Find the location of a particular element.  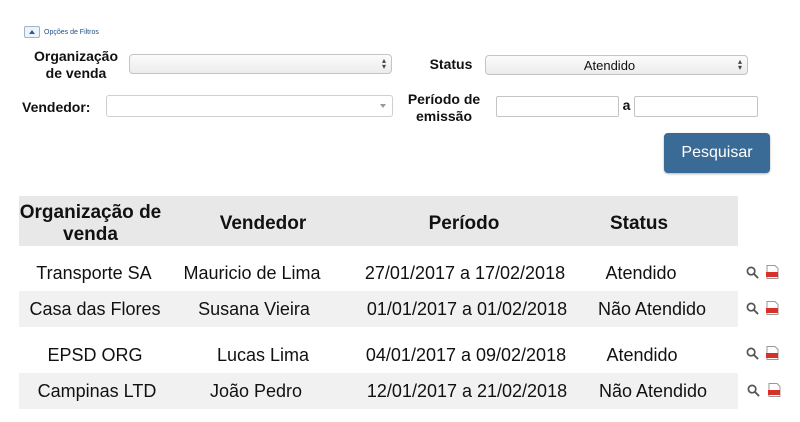

periodo-start-input is located at coordinates (557, 106).